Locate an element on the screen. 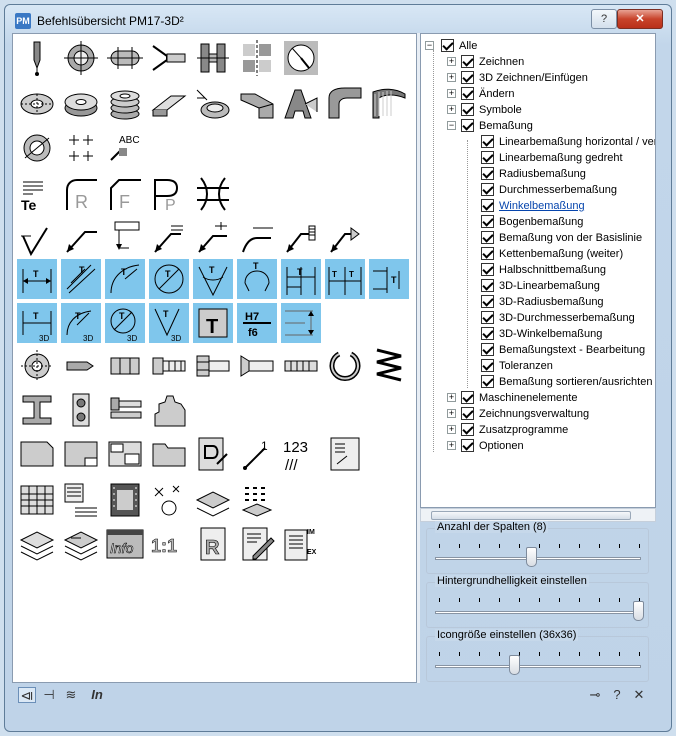  tree-item: Radiusbemaßung is located at coordinates (567, 174).